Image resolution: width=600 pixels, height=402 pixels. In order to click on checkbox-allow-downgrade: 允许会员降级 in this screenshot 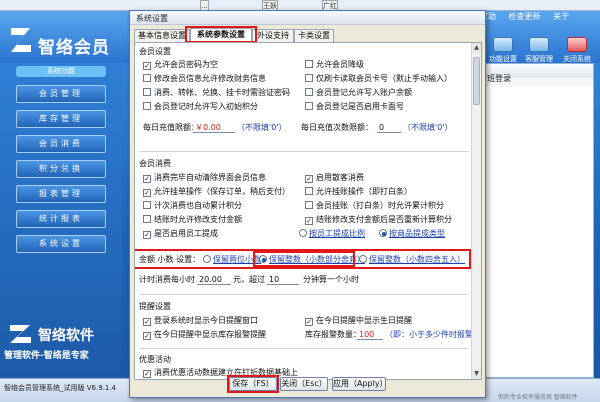, I will do `click(334, 64)`.